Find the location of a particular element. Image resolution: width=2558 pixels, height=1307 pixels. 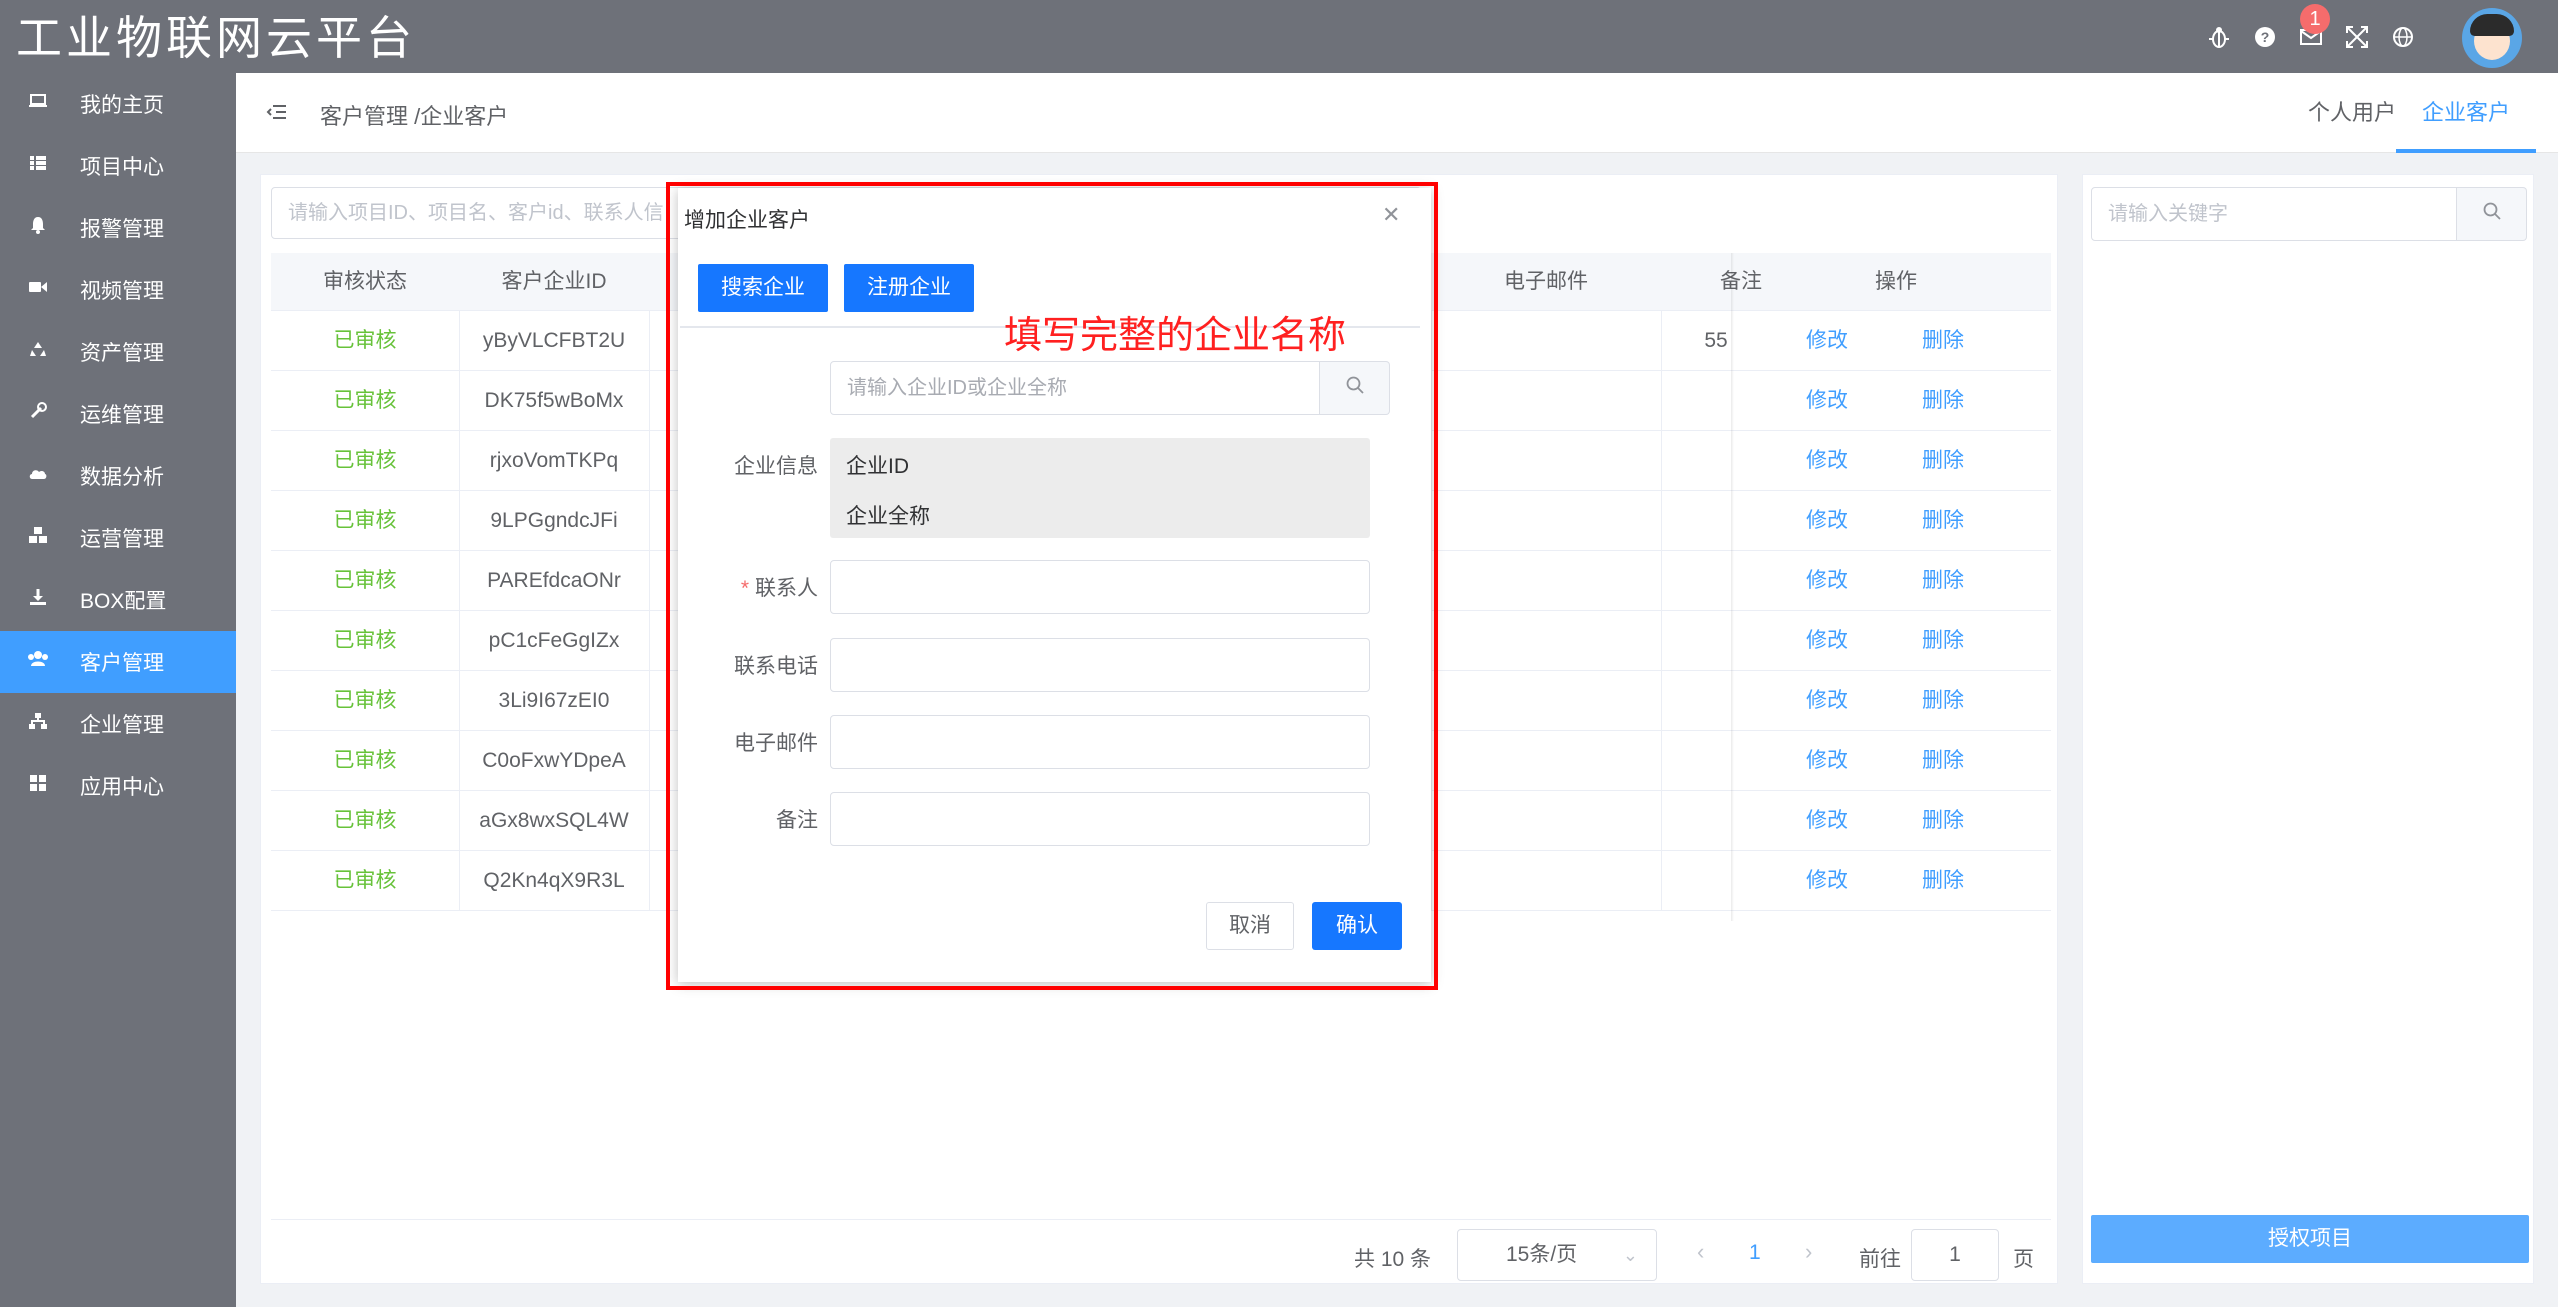

globe-icon is located at coordinates (2403, 37).